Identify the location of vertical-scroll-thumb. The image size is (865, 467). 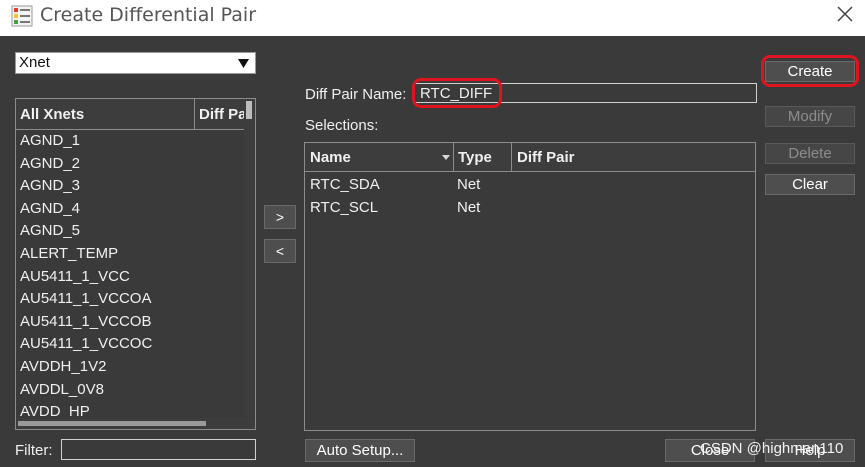
(249, 110).